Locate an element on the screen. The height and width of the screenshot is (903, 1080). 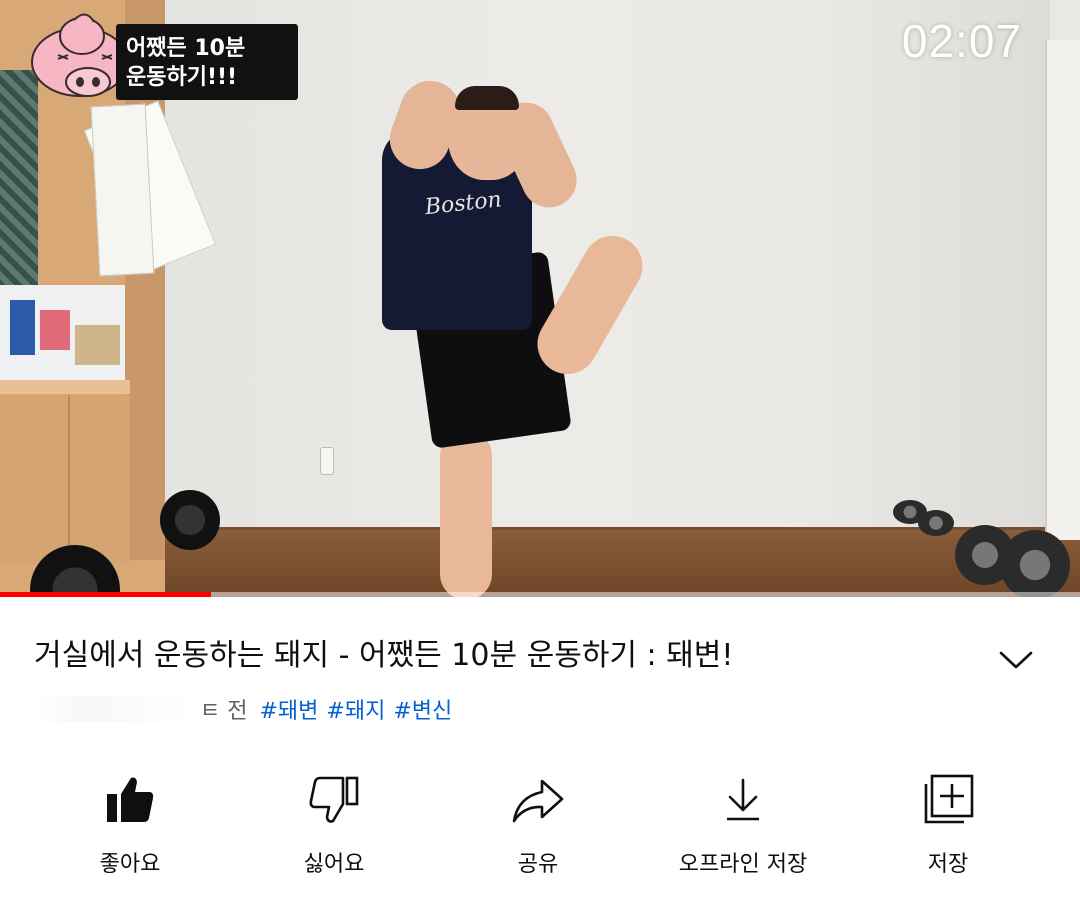
hashtag-list: #돼변 #돼지 #변신 is located at coordinates (355, 709).